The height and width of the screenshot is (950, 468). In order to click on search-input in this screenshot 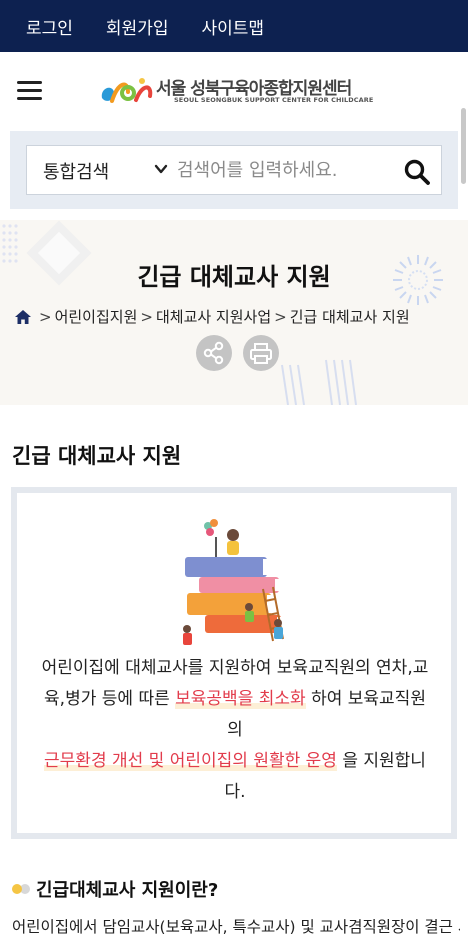, I will do `click(282, 170)`.